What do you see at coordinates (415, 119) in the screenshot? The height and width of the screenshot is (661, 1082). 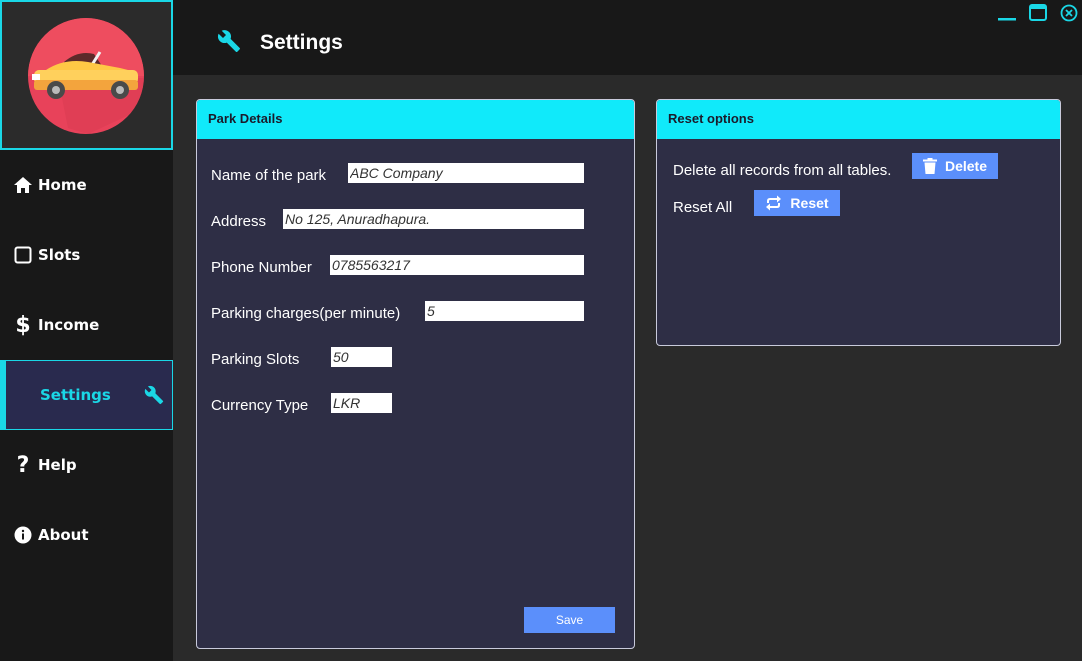 I see `park-details-title: Park Details` at bounding box center [415, 119].